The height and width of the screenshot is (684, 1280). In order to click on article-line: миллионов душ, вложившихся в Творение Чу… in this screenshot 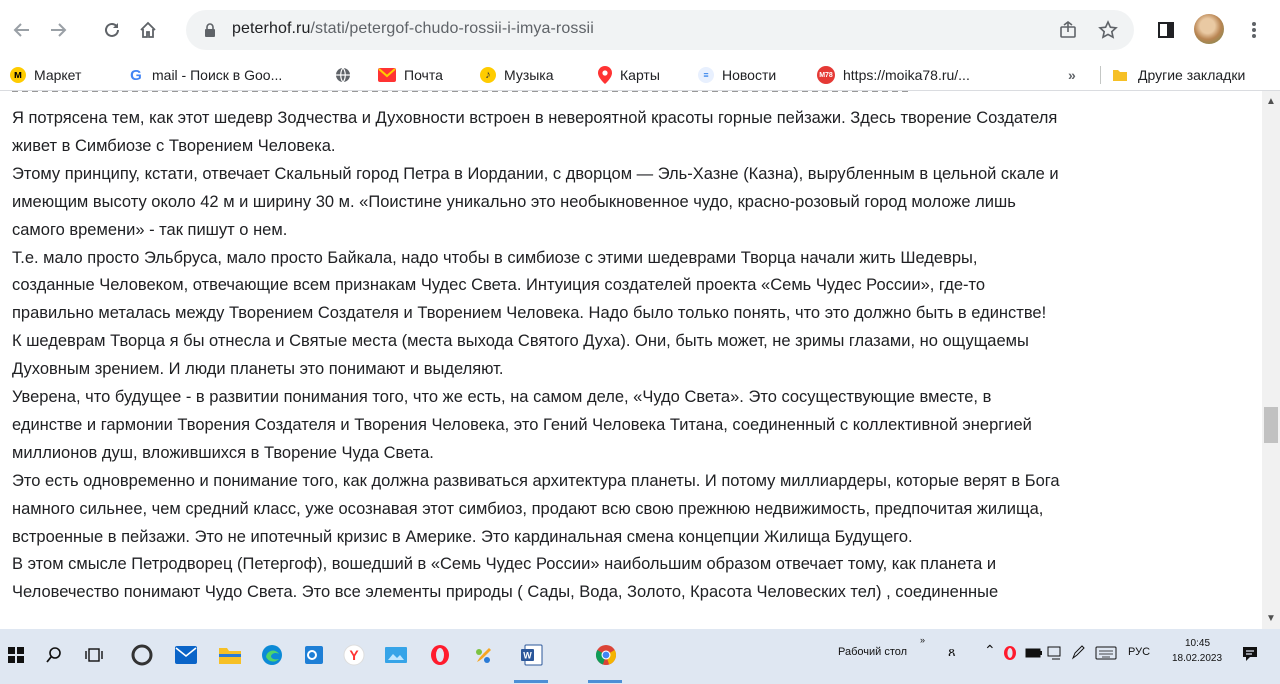, I will do `click(223, 452)`.